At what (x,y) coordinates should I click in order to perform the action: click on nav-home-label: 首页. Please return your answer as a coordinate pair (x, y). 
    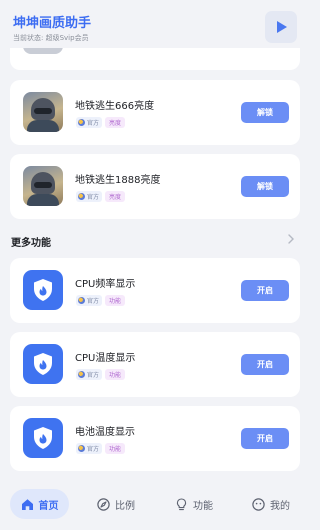
    Looking at the image, I should click on (48, 506).